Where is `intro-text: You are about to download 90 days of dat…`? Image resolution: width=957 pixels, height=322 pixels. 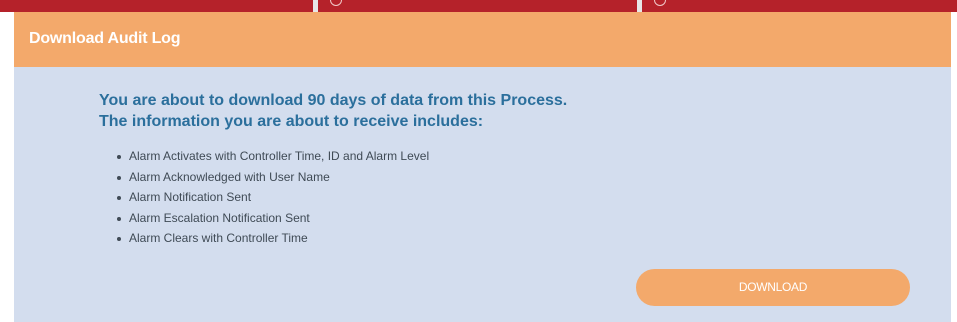 intro-text: You are about to download 90 days of dat… is located at coordinates (333, 111).